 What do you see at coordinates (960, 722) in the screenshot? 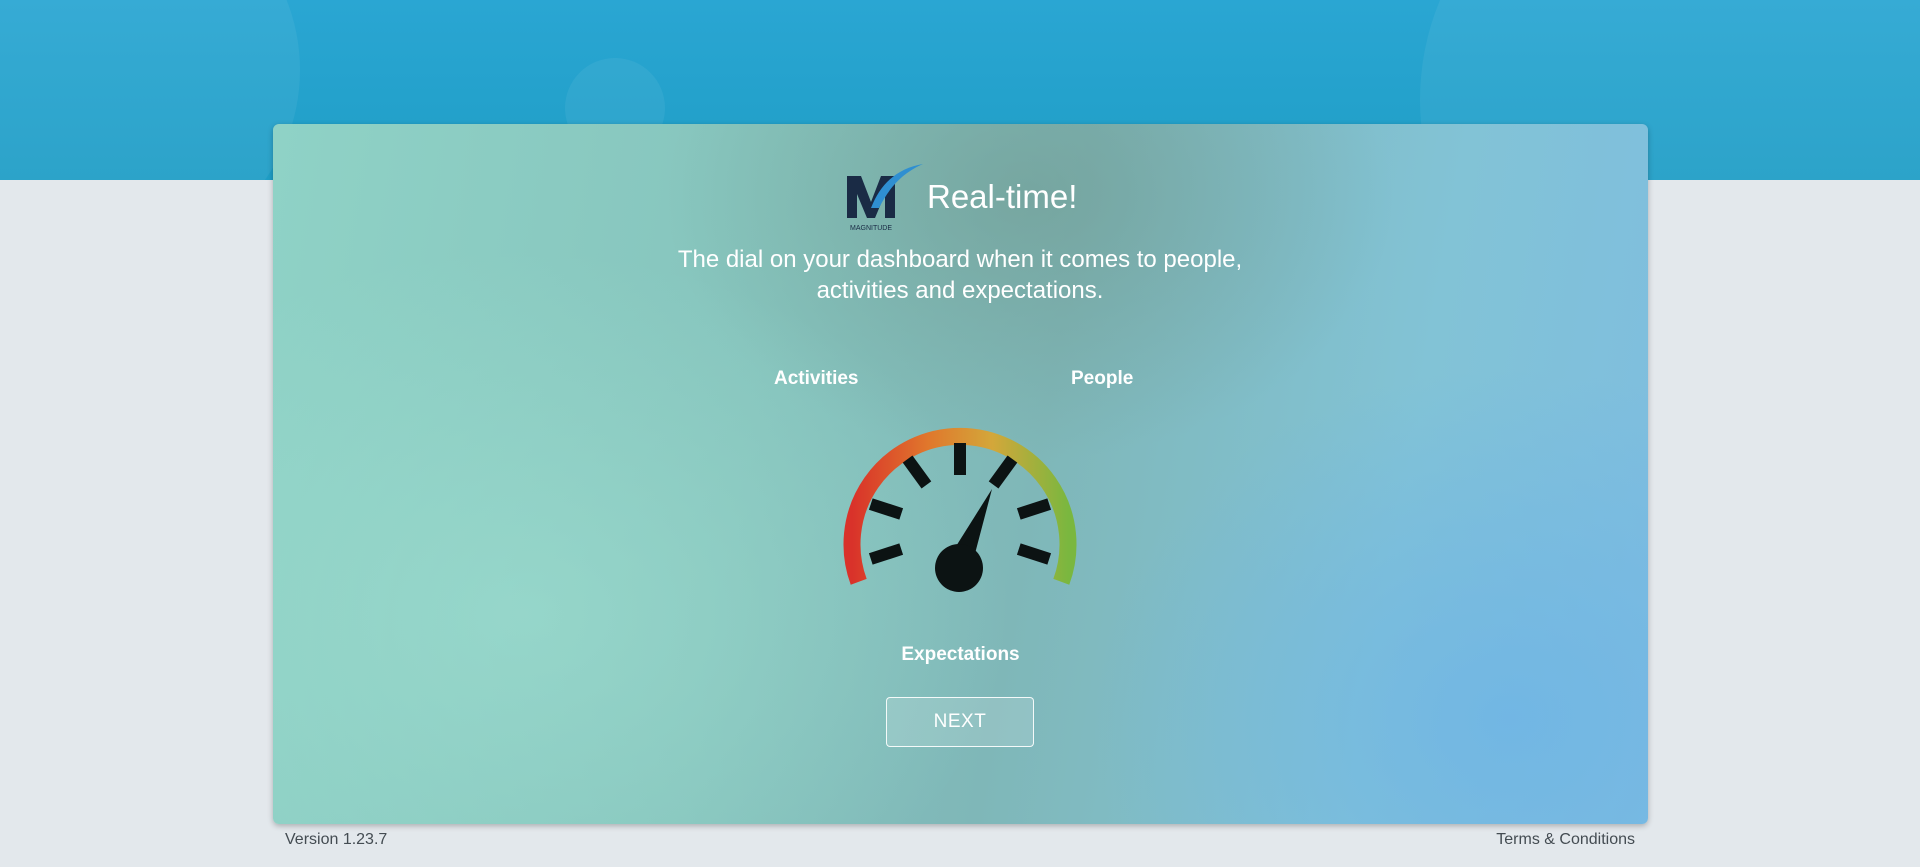
I see `next-button: NEXT` at bounding box center [960, 722].